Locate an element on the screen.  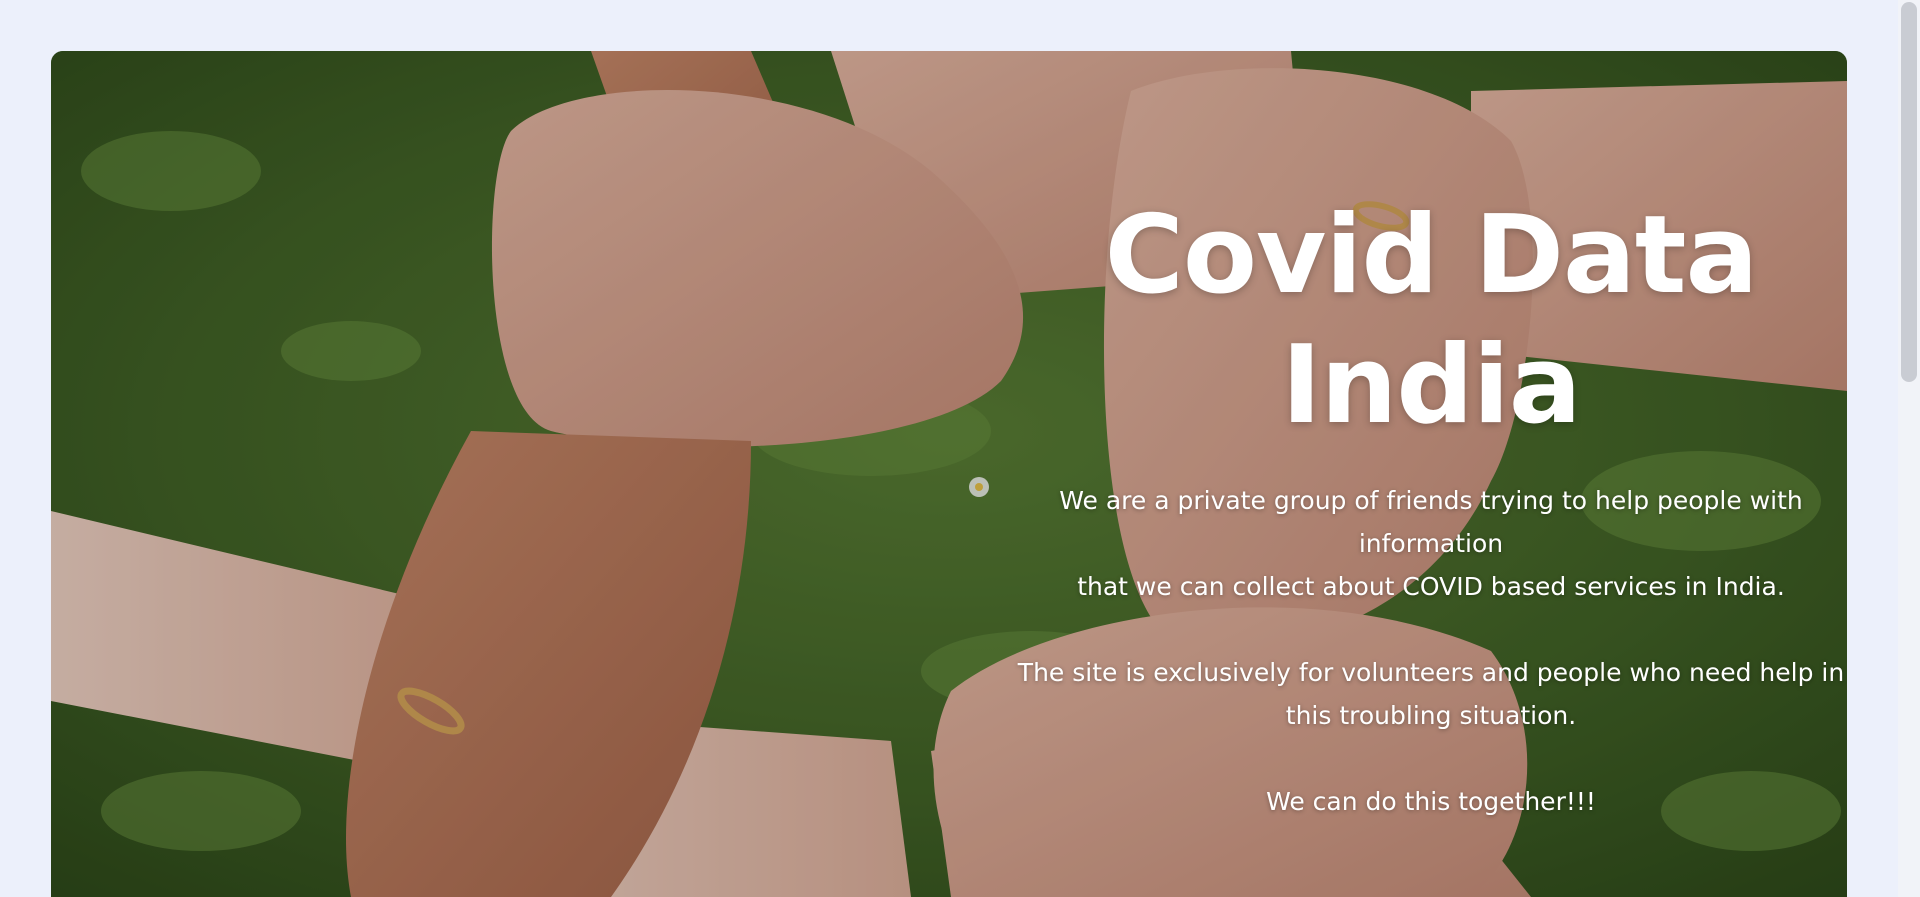
hero-paragraph2-line2: this troubling situation. is located at coordinates (1431, 715).